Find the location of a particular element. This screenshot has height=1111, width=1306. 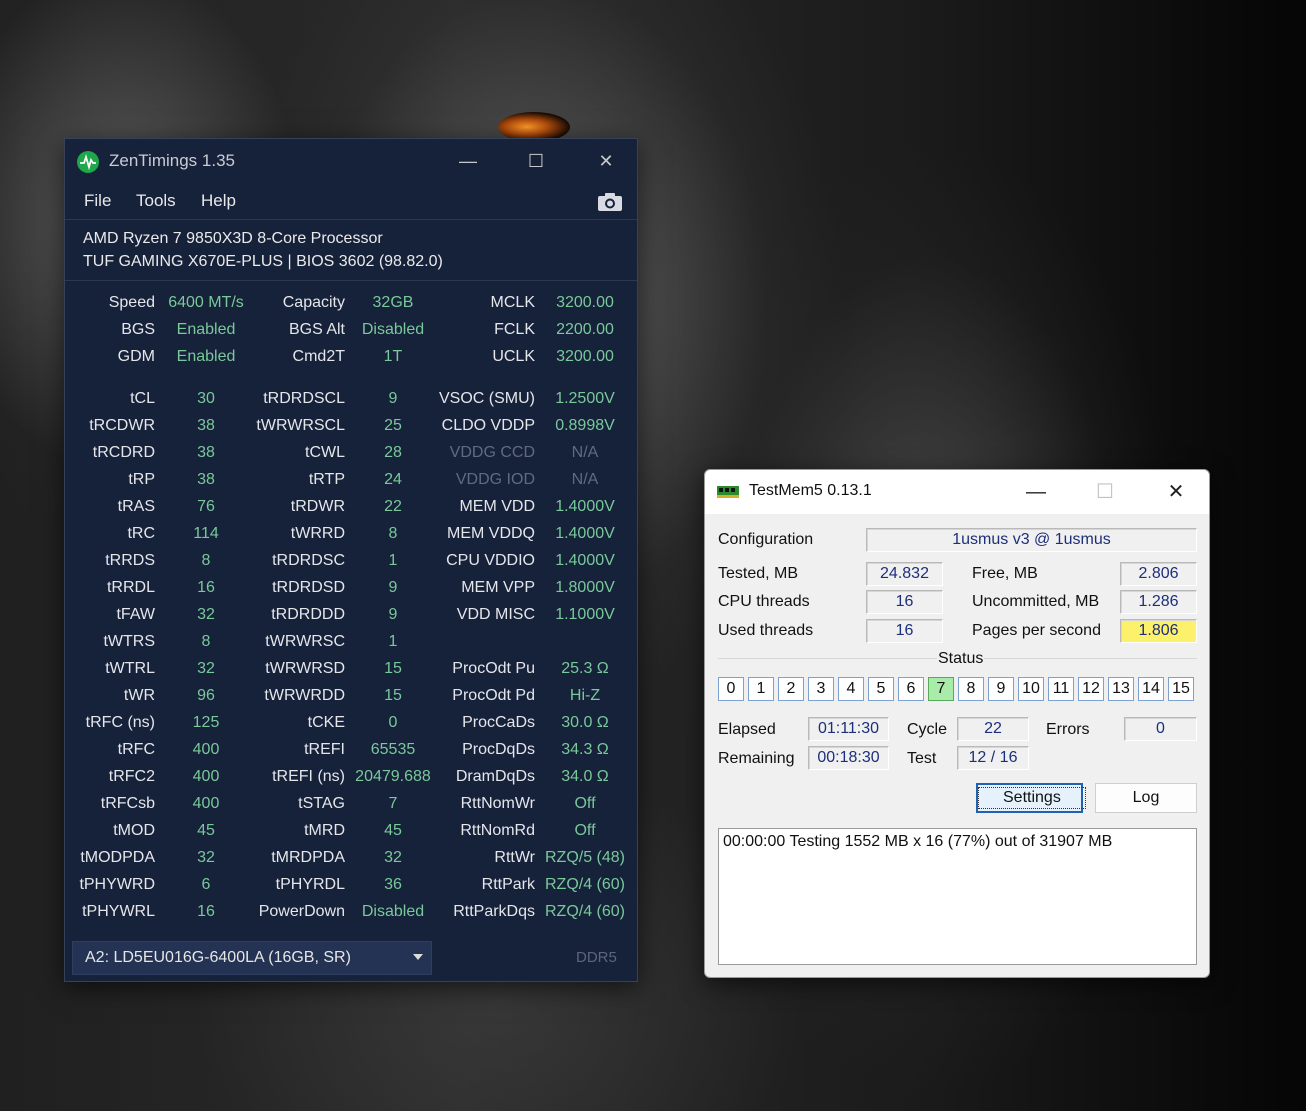

timing-label: VDDG CCD is located at coordinates (492, 452).